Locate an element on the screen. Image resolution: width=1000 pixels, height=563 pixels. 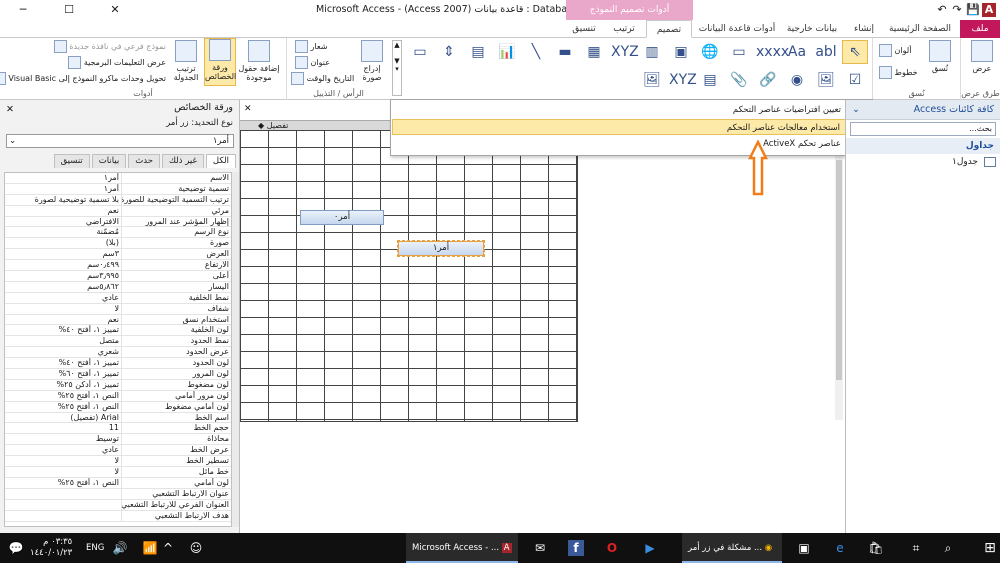
web-browser-icon: ▣ is located at coordinates (681, 52).